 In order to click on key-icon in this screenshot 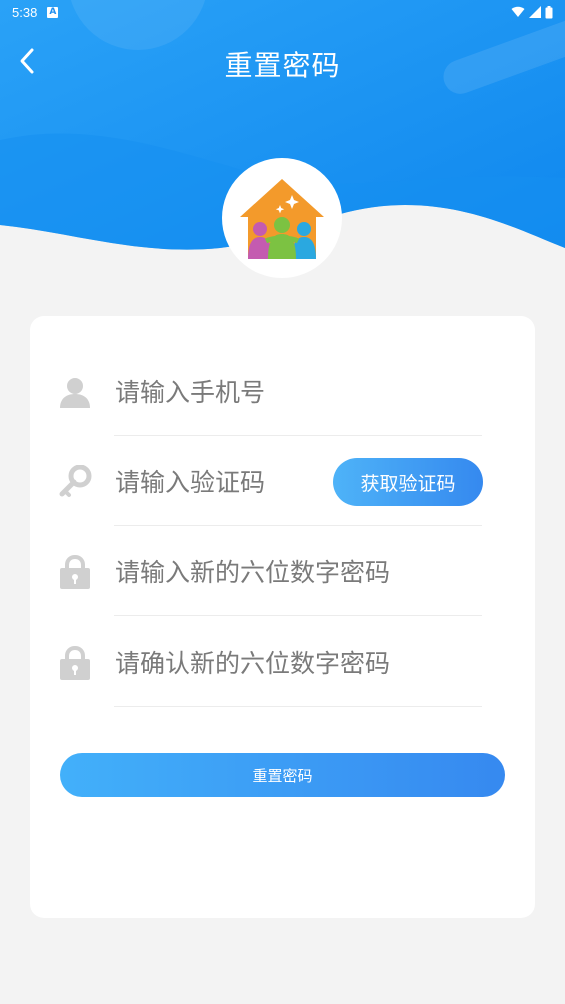, I will do `click(75, 482)`.